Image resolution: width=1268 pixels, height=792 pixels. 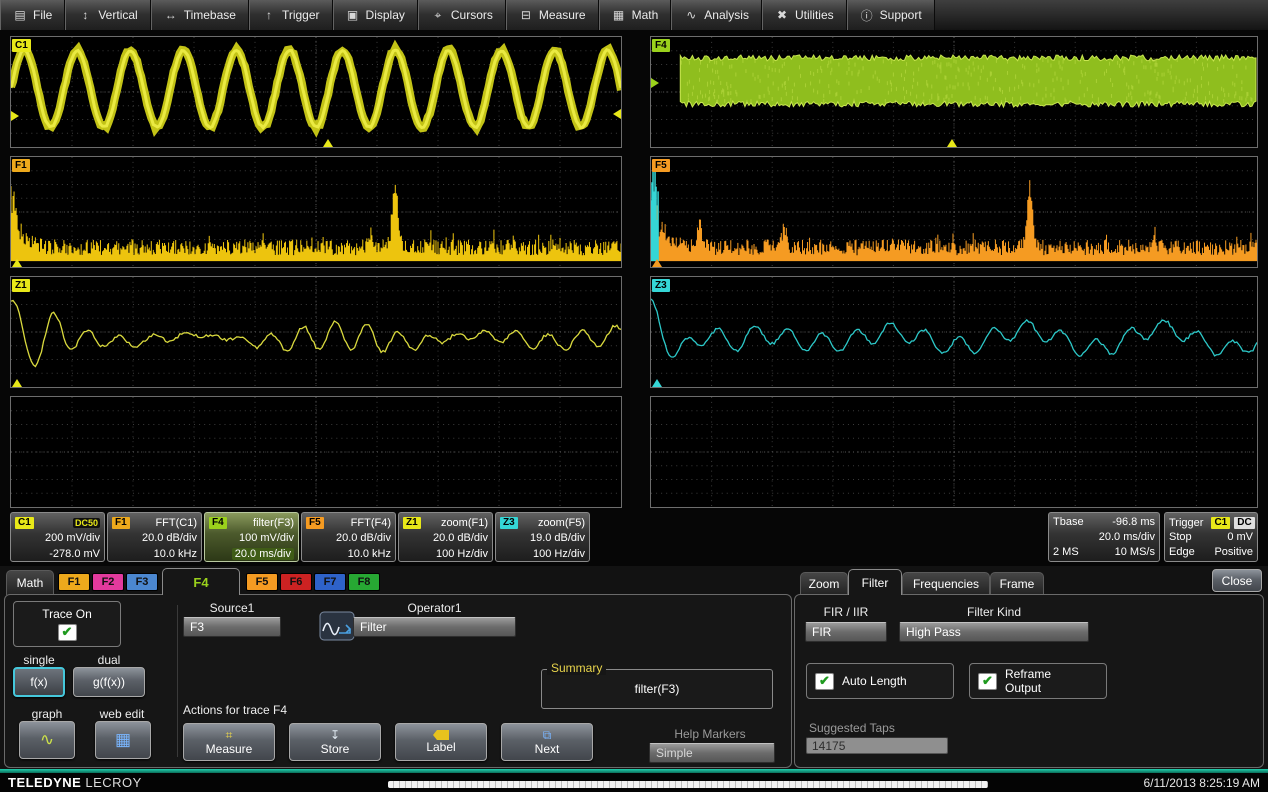 What do you see at coordinates (441, 742) in the screenshot?
I see `label-action-button: Label` at bounding box center [441, 742].